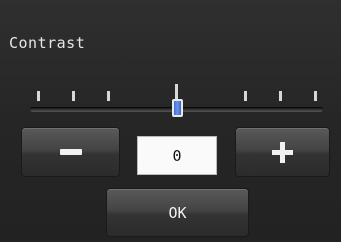 This screenshot has height=242, width=341. I want to click on minus-icon, so click(70, 152).